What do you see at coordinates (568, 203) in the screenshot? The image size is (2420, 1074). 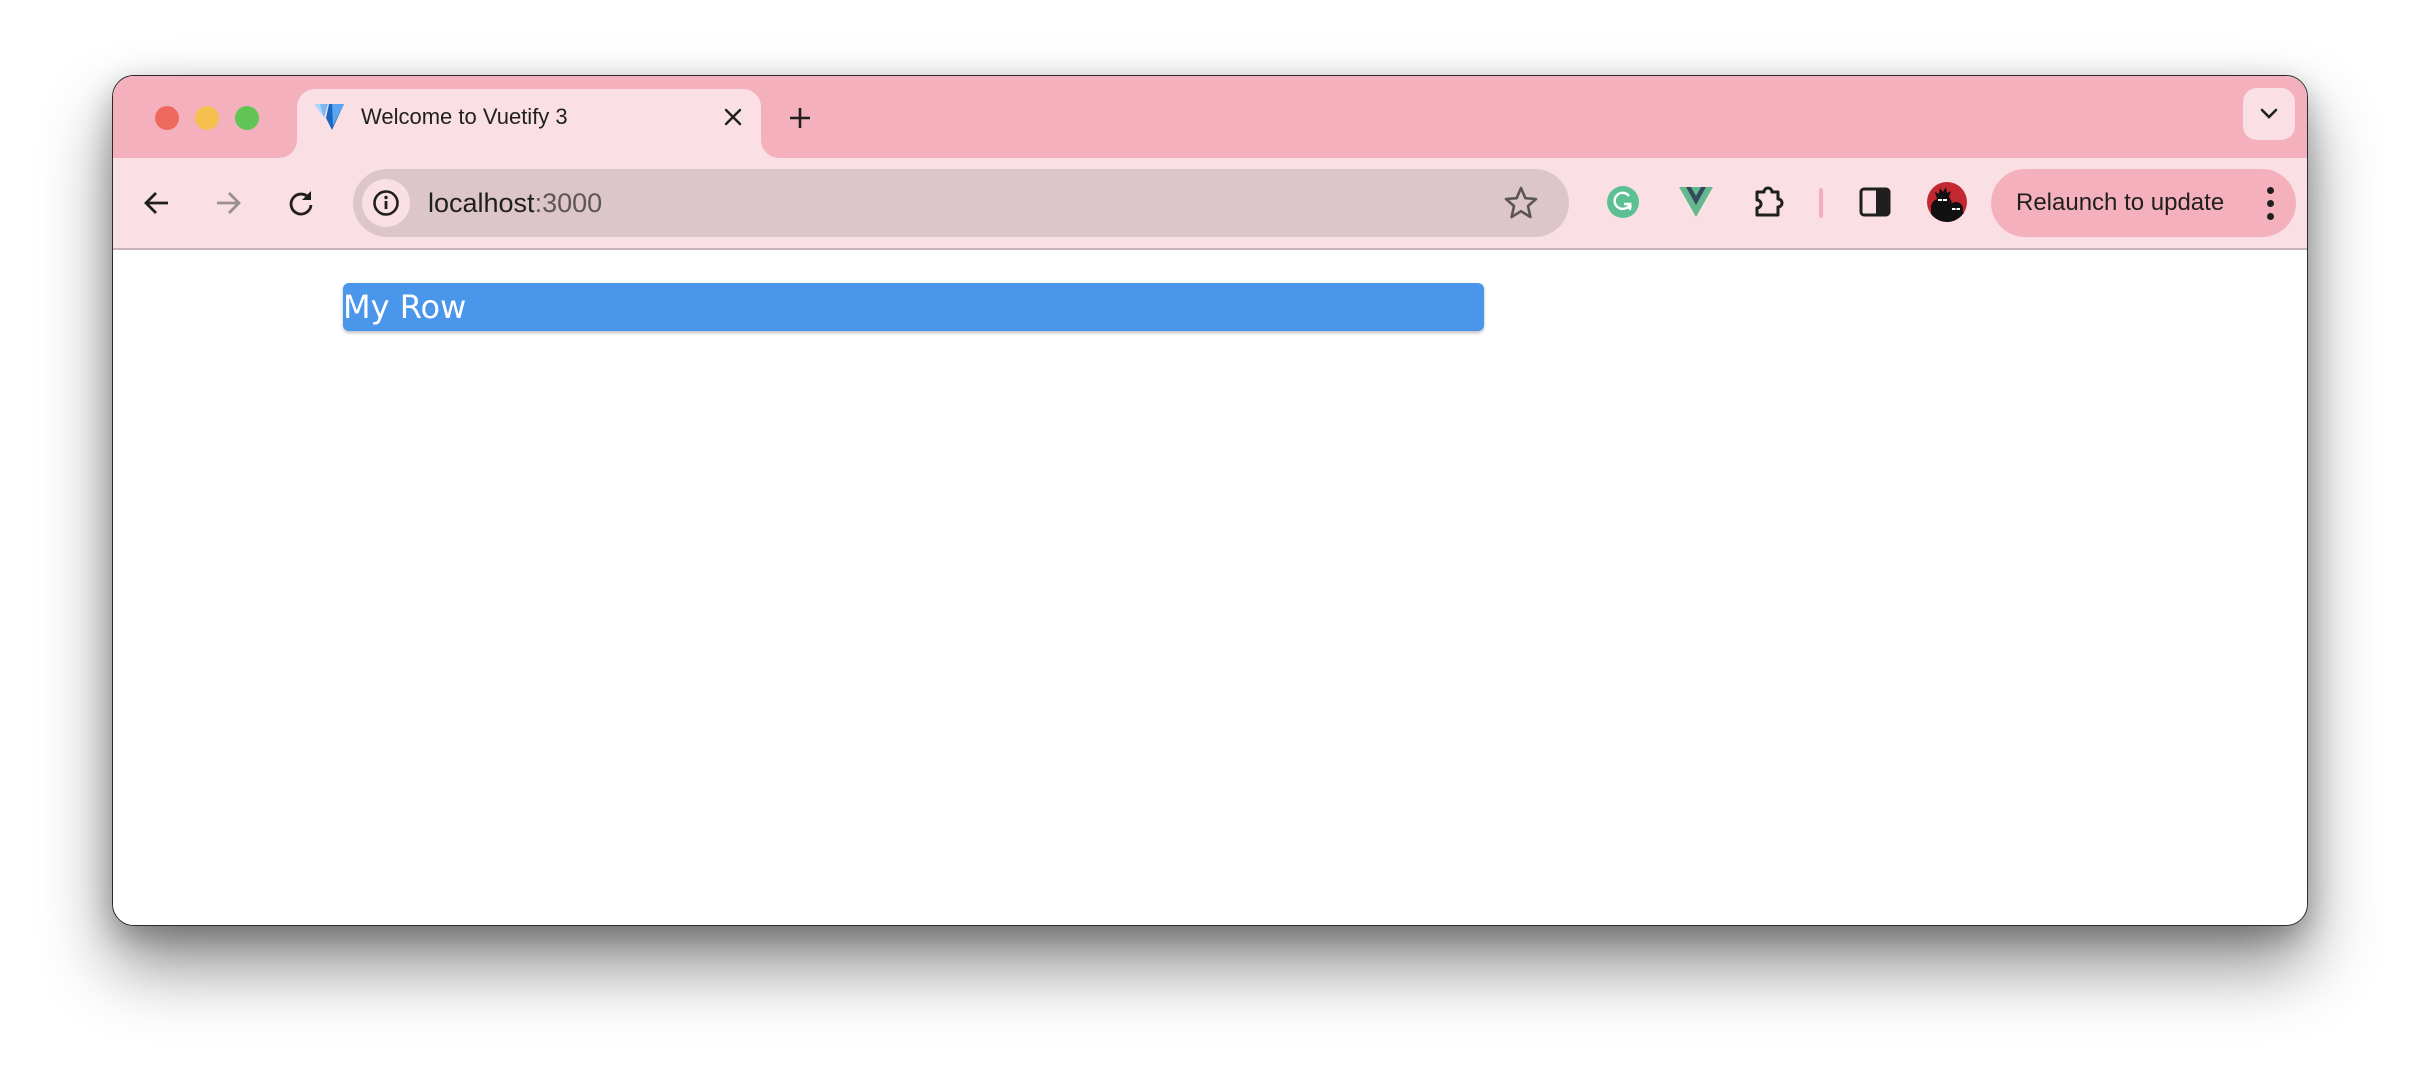 I see `url-port: :3000` at bounding box center [568, 203].